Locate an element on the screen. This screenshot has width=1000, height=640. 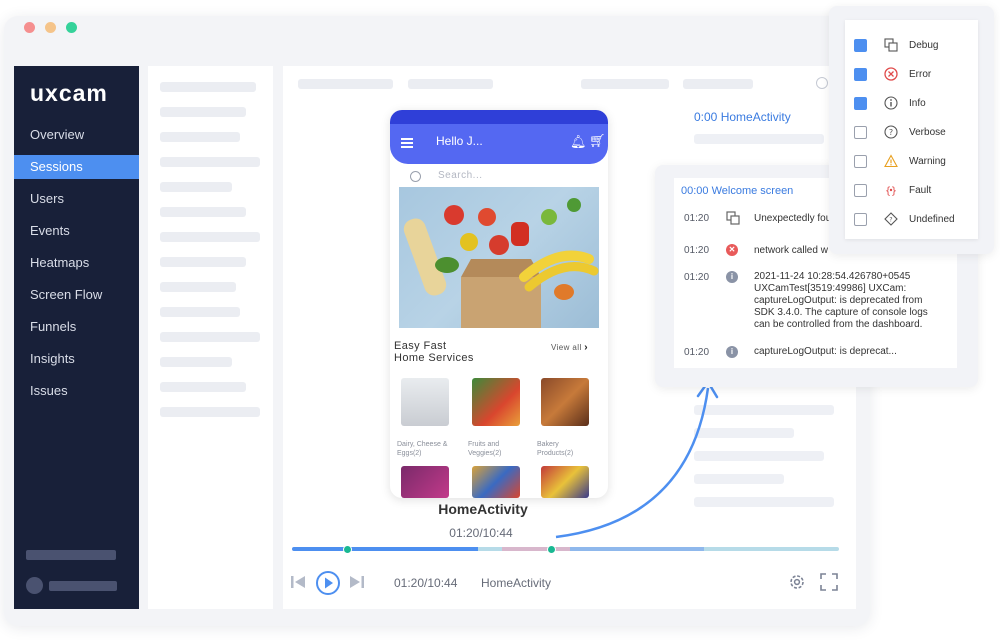
filter-label-error: Error is located at coordinates (920, 74).